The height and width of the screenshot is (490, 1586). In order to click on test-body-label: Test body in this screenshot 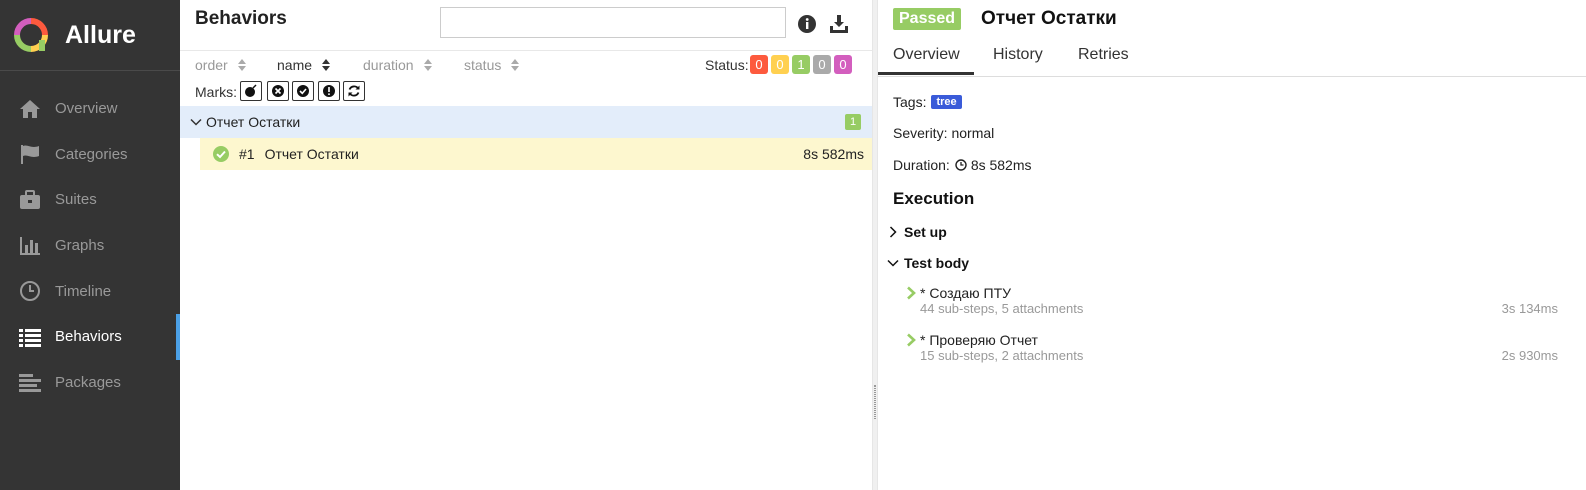, I will do `click(937, 263)`.